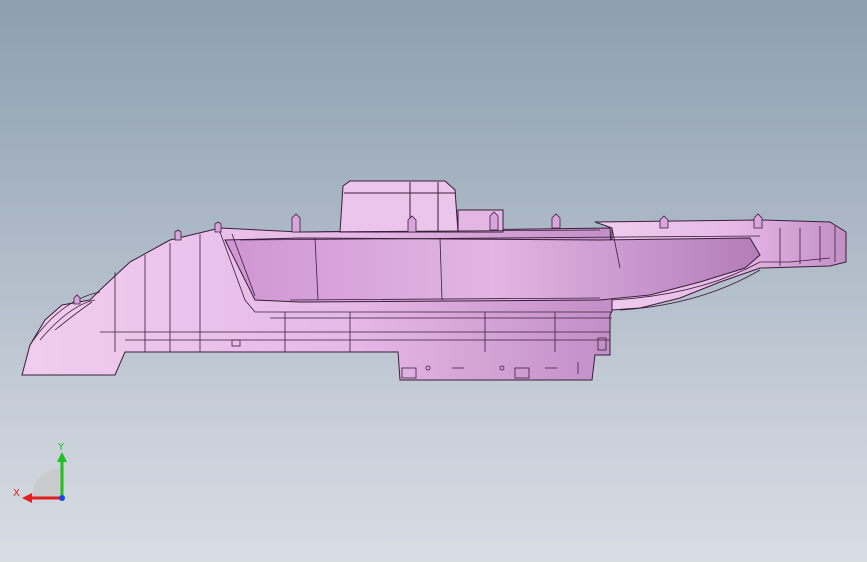 The height and width of the screenshot is (562, 867). What do you see at coordinates (16, 493) in the screenshot?
I see `x-axis-label: X` at bounding box center [16, 493].